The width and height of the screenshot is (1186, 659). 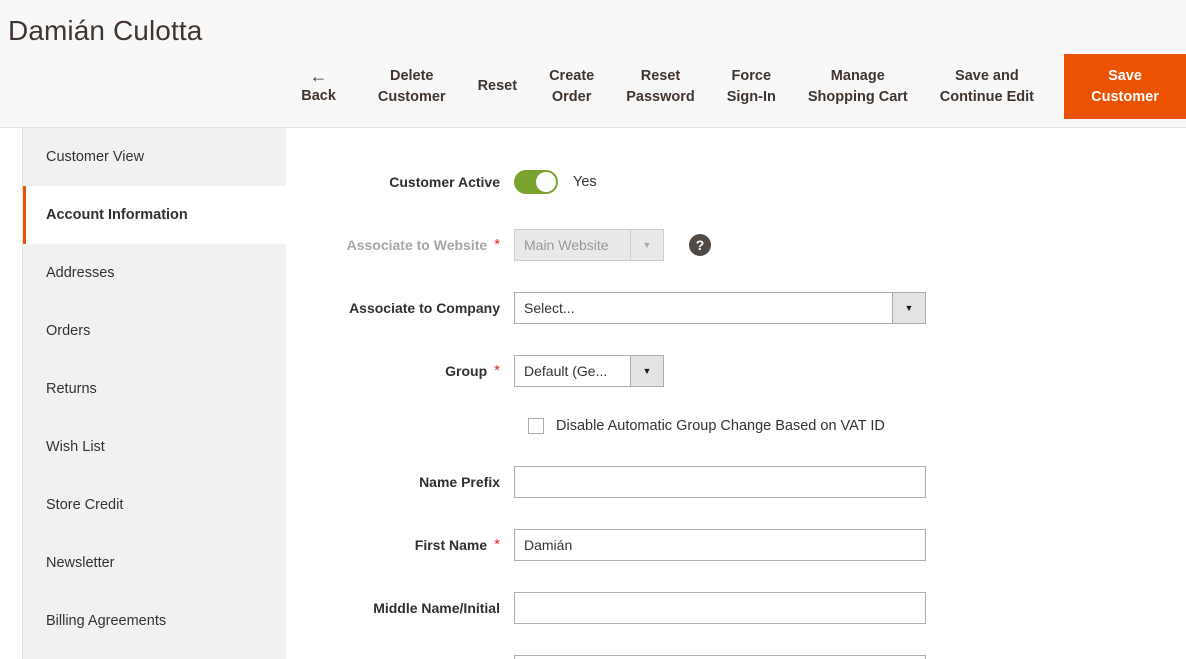 I want to click on back-button: ← Back, so click(x=317, y=86).